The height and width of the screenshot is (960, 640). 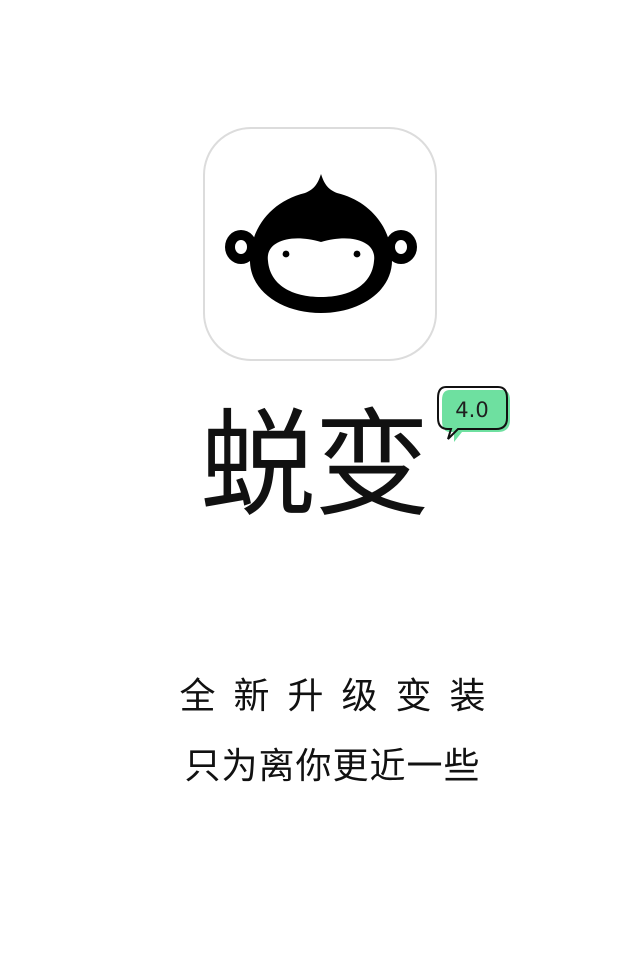 I want to click on monkey-face-icon, so click(x=321, y=243).